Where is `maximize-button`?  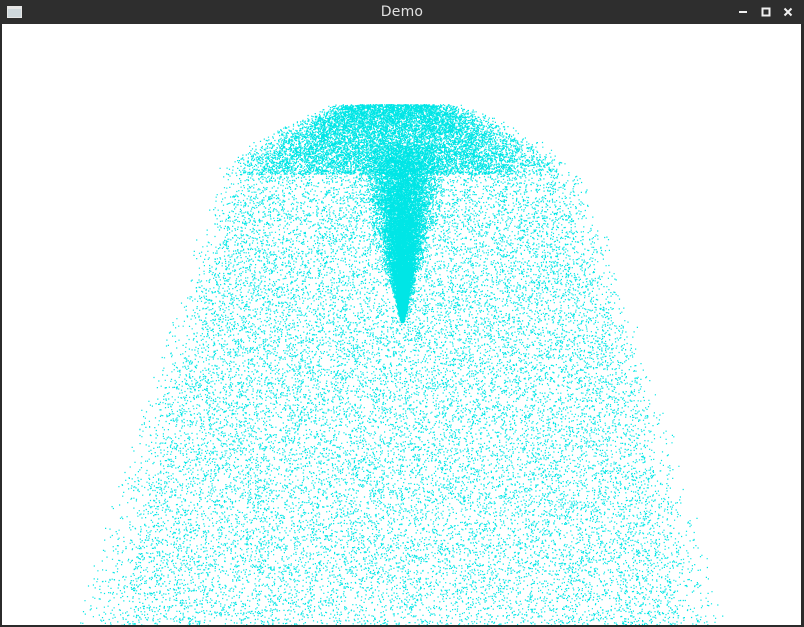
maximize-button is located at coordinates (766, 12).